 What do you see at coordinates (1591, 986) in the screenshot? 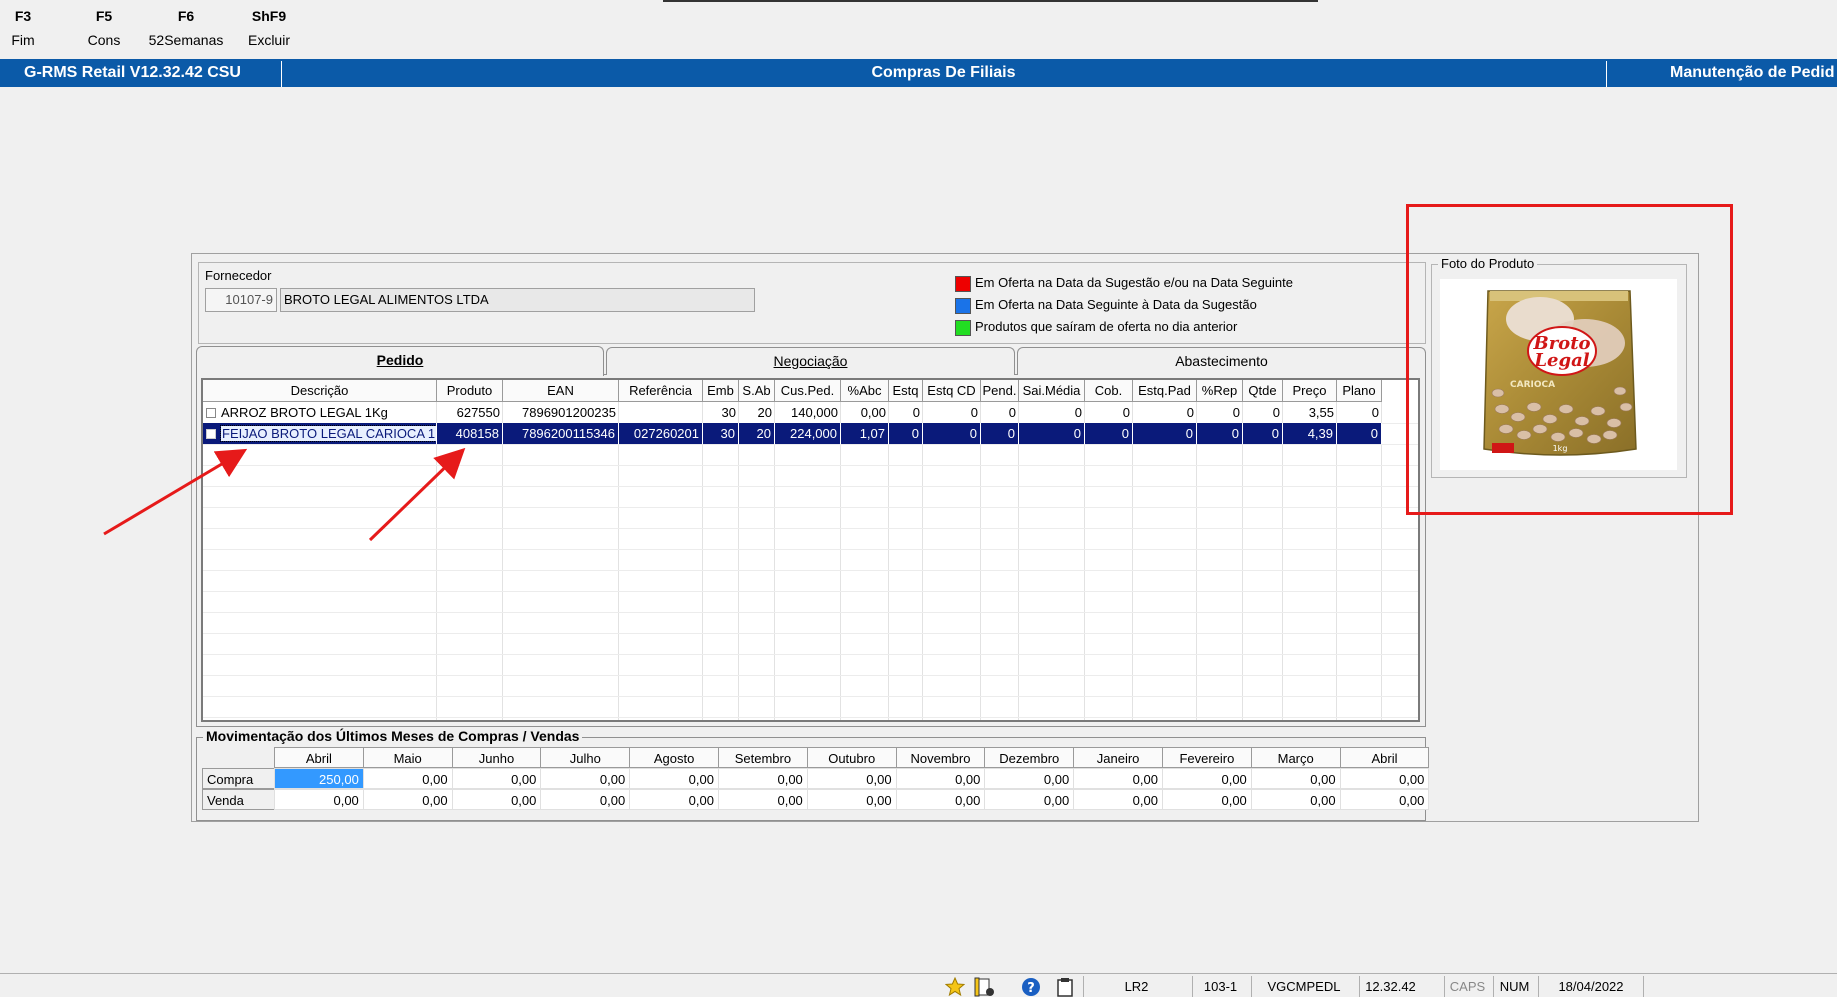
I see `status-date: 18/04/2022` at bounding box center [1591, 986].